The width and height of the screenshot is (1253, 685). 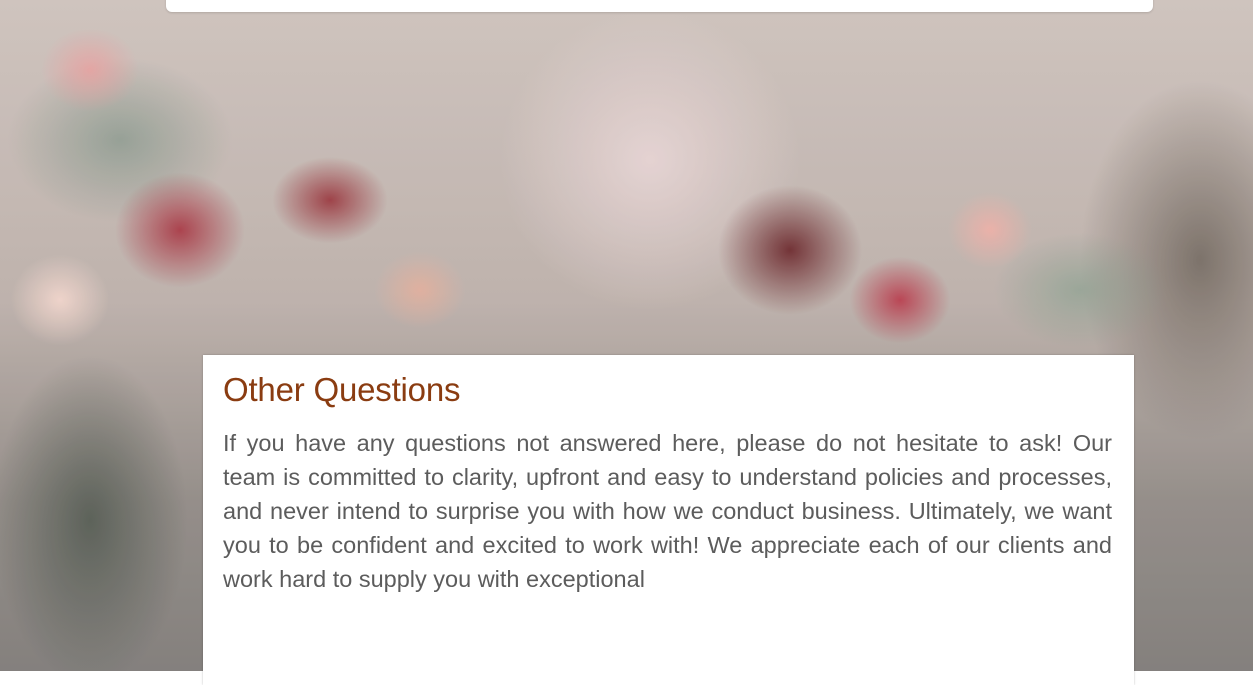 What do you see at coordinates (342, 389) in the screenshot?
I see `section-heading: Other Questions` at bounding box center [342, 389].